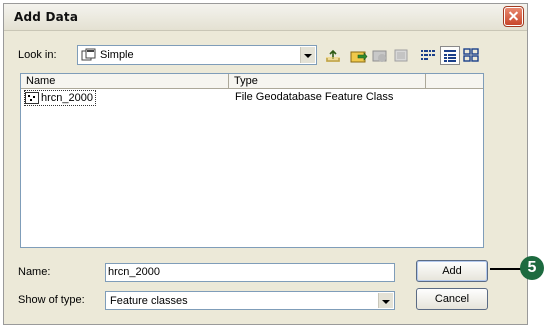 The height and width of the screenshot is (329, 555). I want to click on up-one-level-icon, so click(333, 55).